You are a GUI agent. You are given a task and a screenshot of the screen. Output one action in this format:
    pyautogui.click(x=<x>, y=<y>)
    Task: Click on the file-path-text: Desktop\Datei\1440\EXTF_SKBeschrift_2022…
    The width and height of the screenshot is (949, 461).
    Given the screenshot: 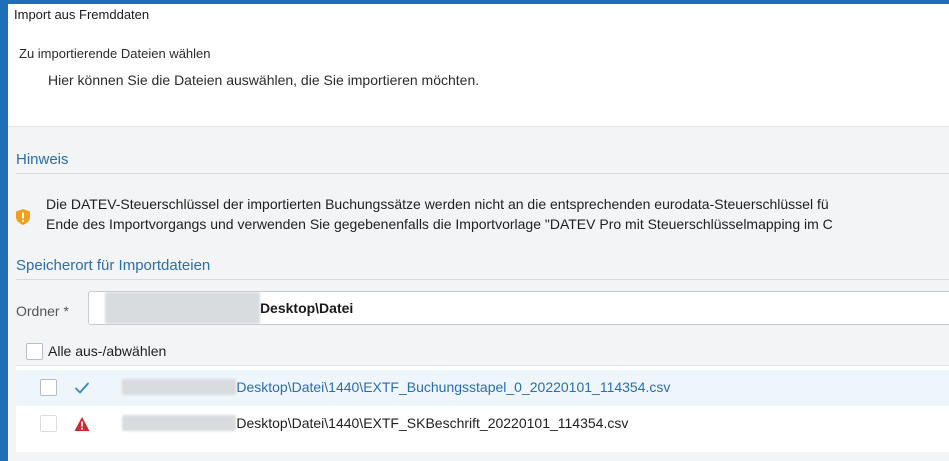 What is the action you would take?
    pyautogui.click(x=432, y=423)
    